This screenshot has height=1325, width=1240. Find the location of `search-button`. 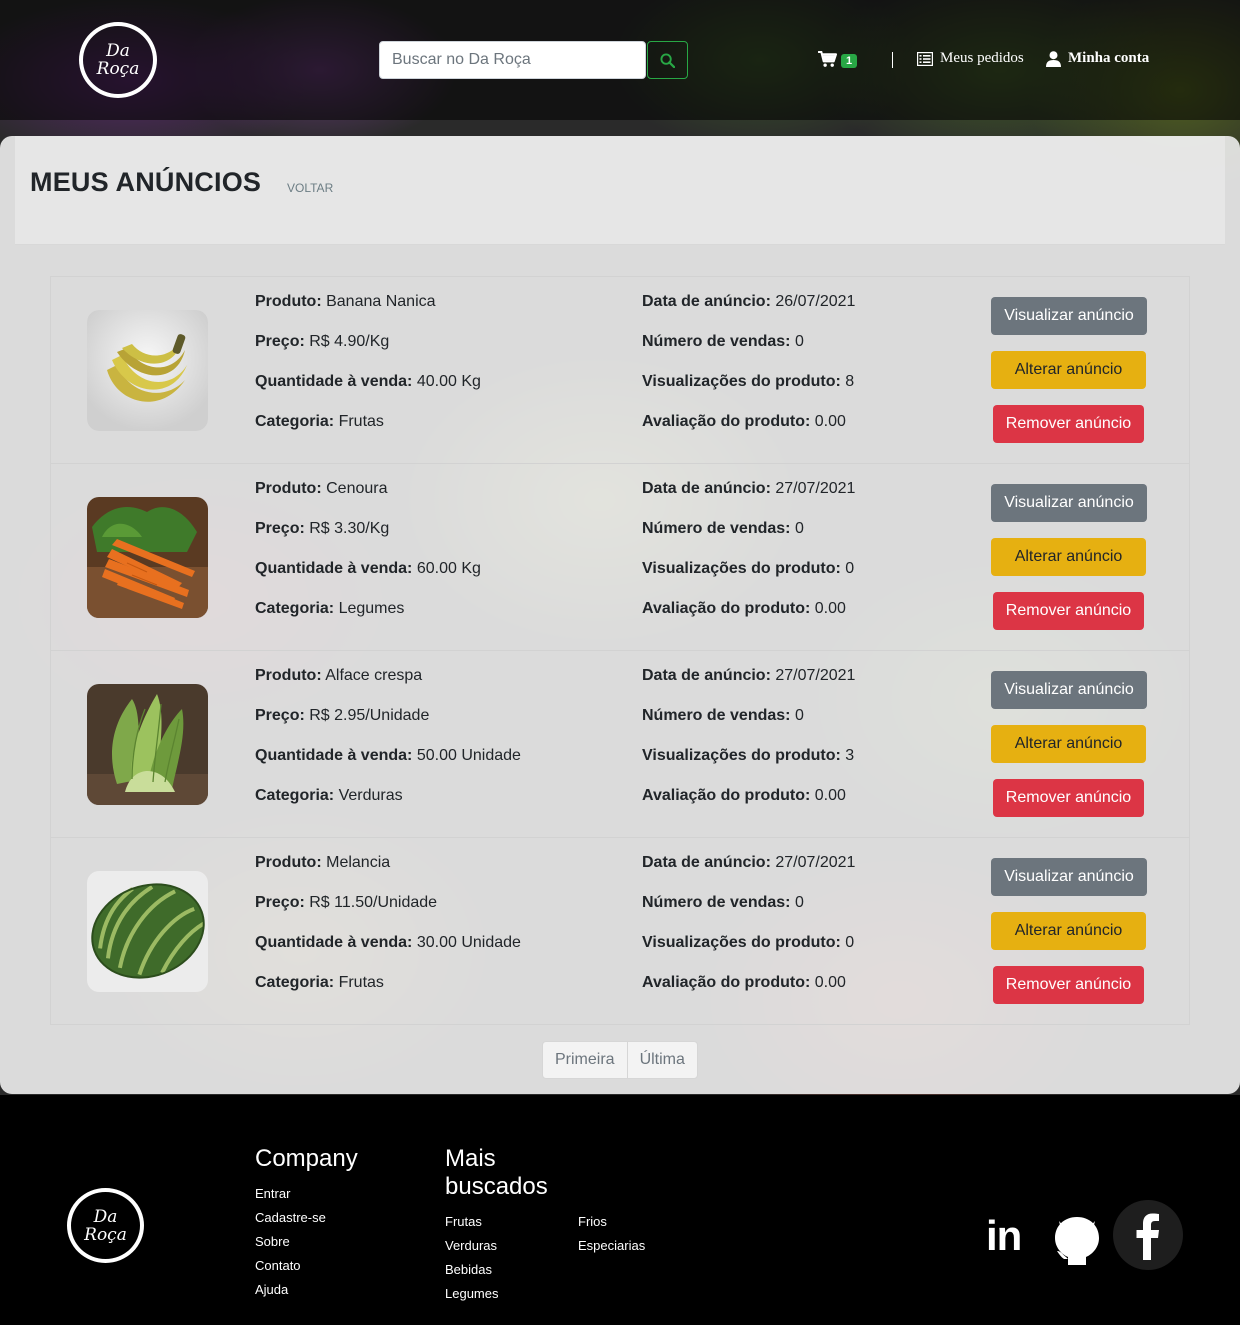

search-button is located at coordinates (667, 60).